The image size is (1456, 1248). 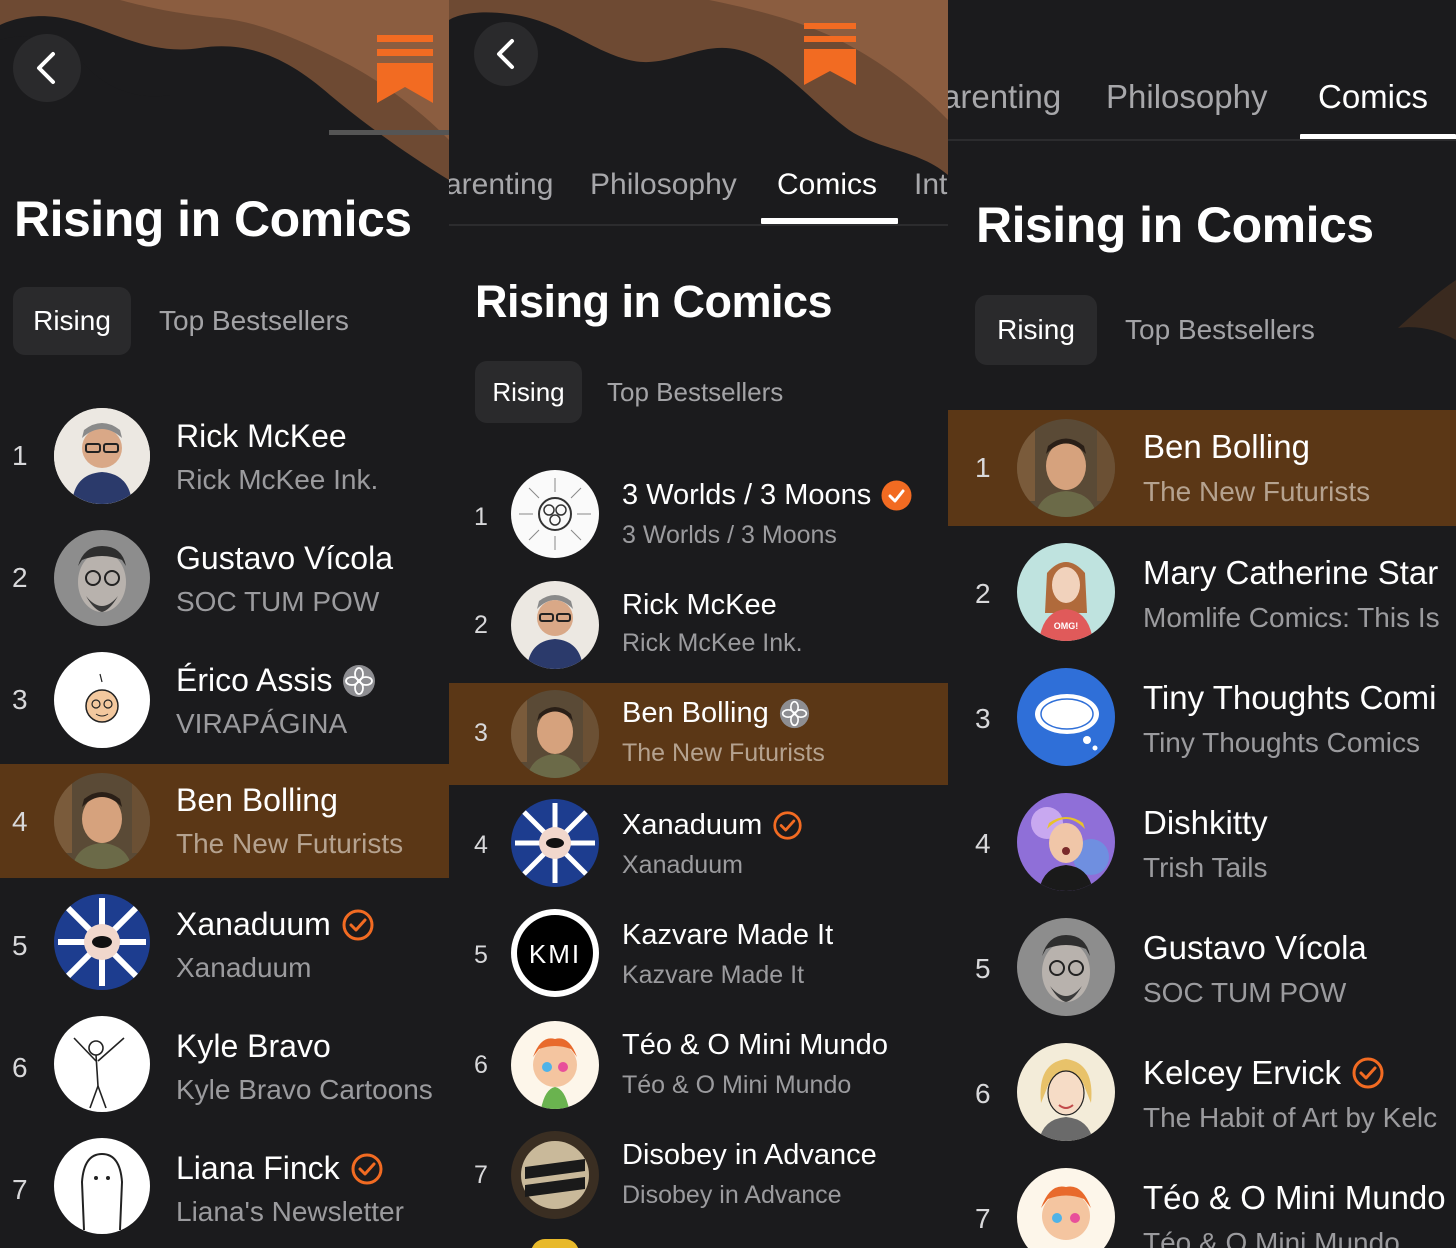 I want to click on publication-subtitle: Xanaduum, so click(x=244, y=967).